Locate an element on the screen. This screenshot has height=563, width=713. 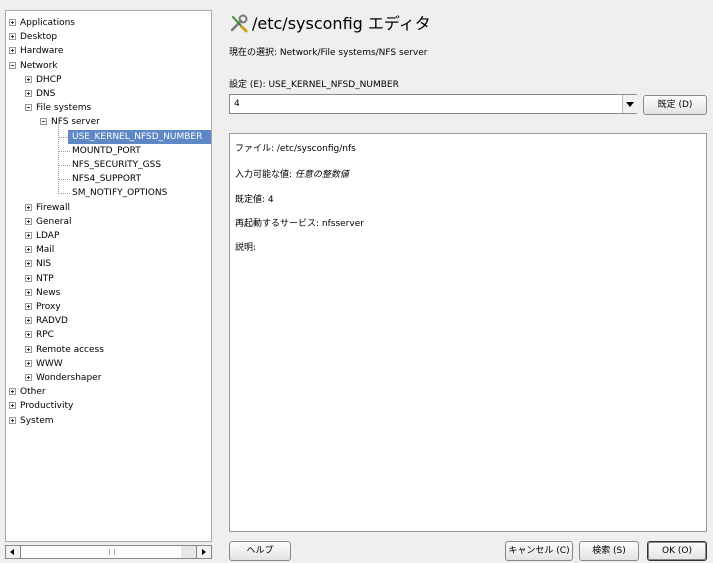
tree-item-label: DHCP is located at coordinates (49, 79).